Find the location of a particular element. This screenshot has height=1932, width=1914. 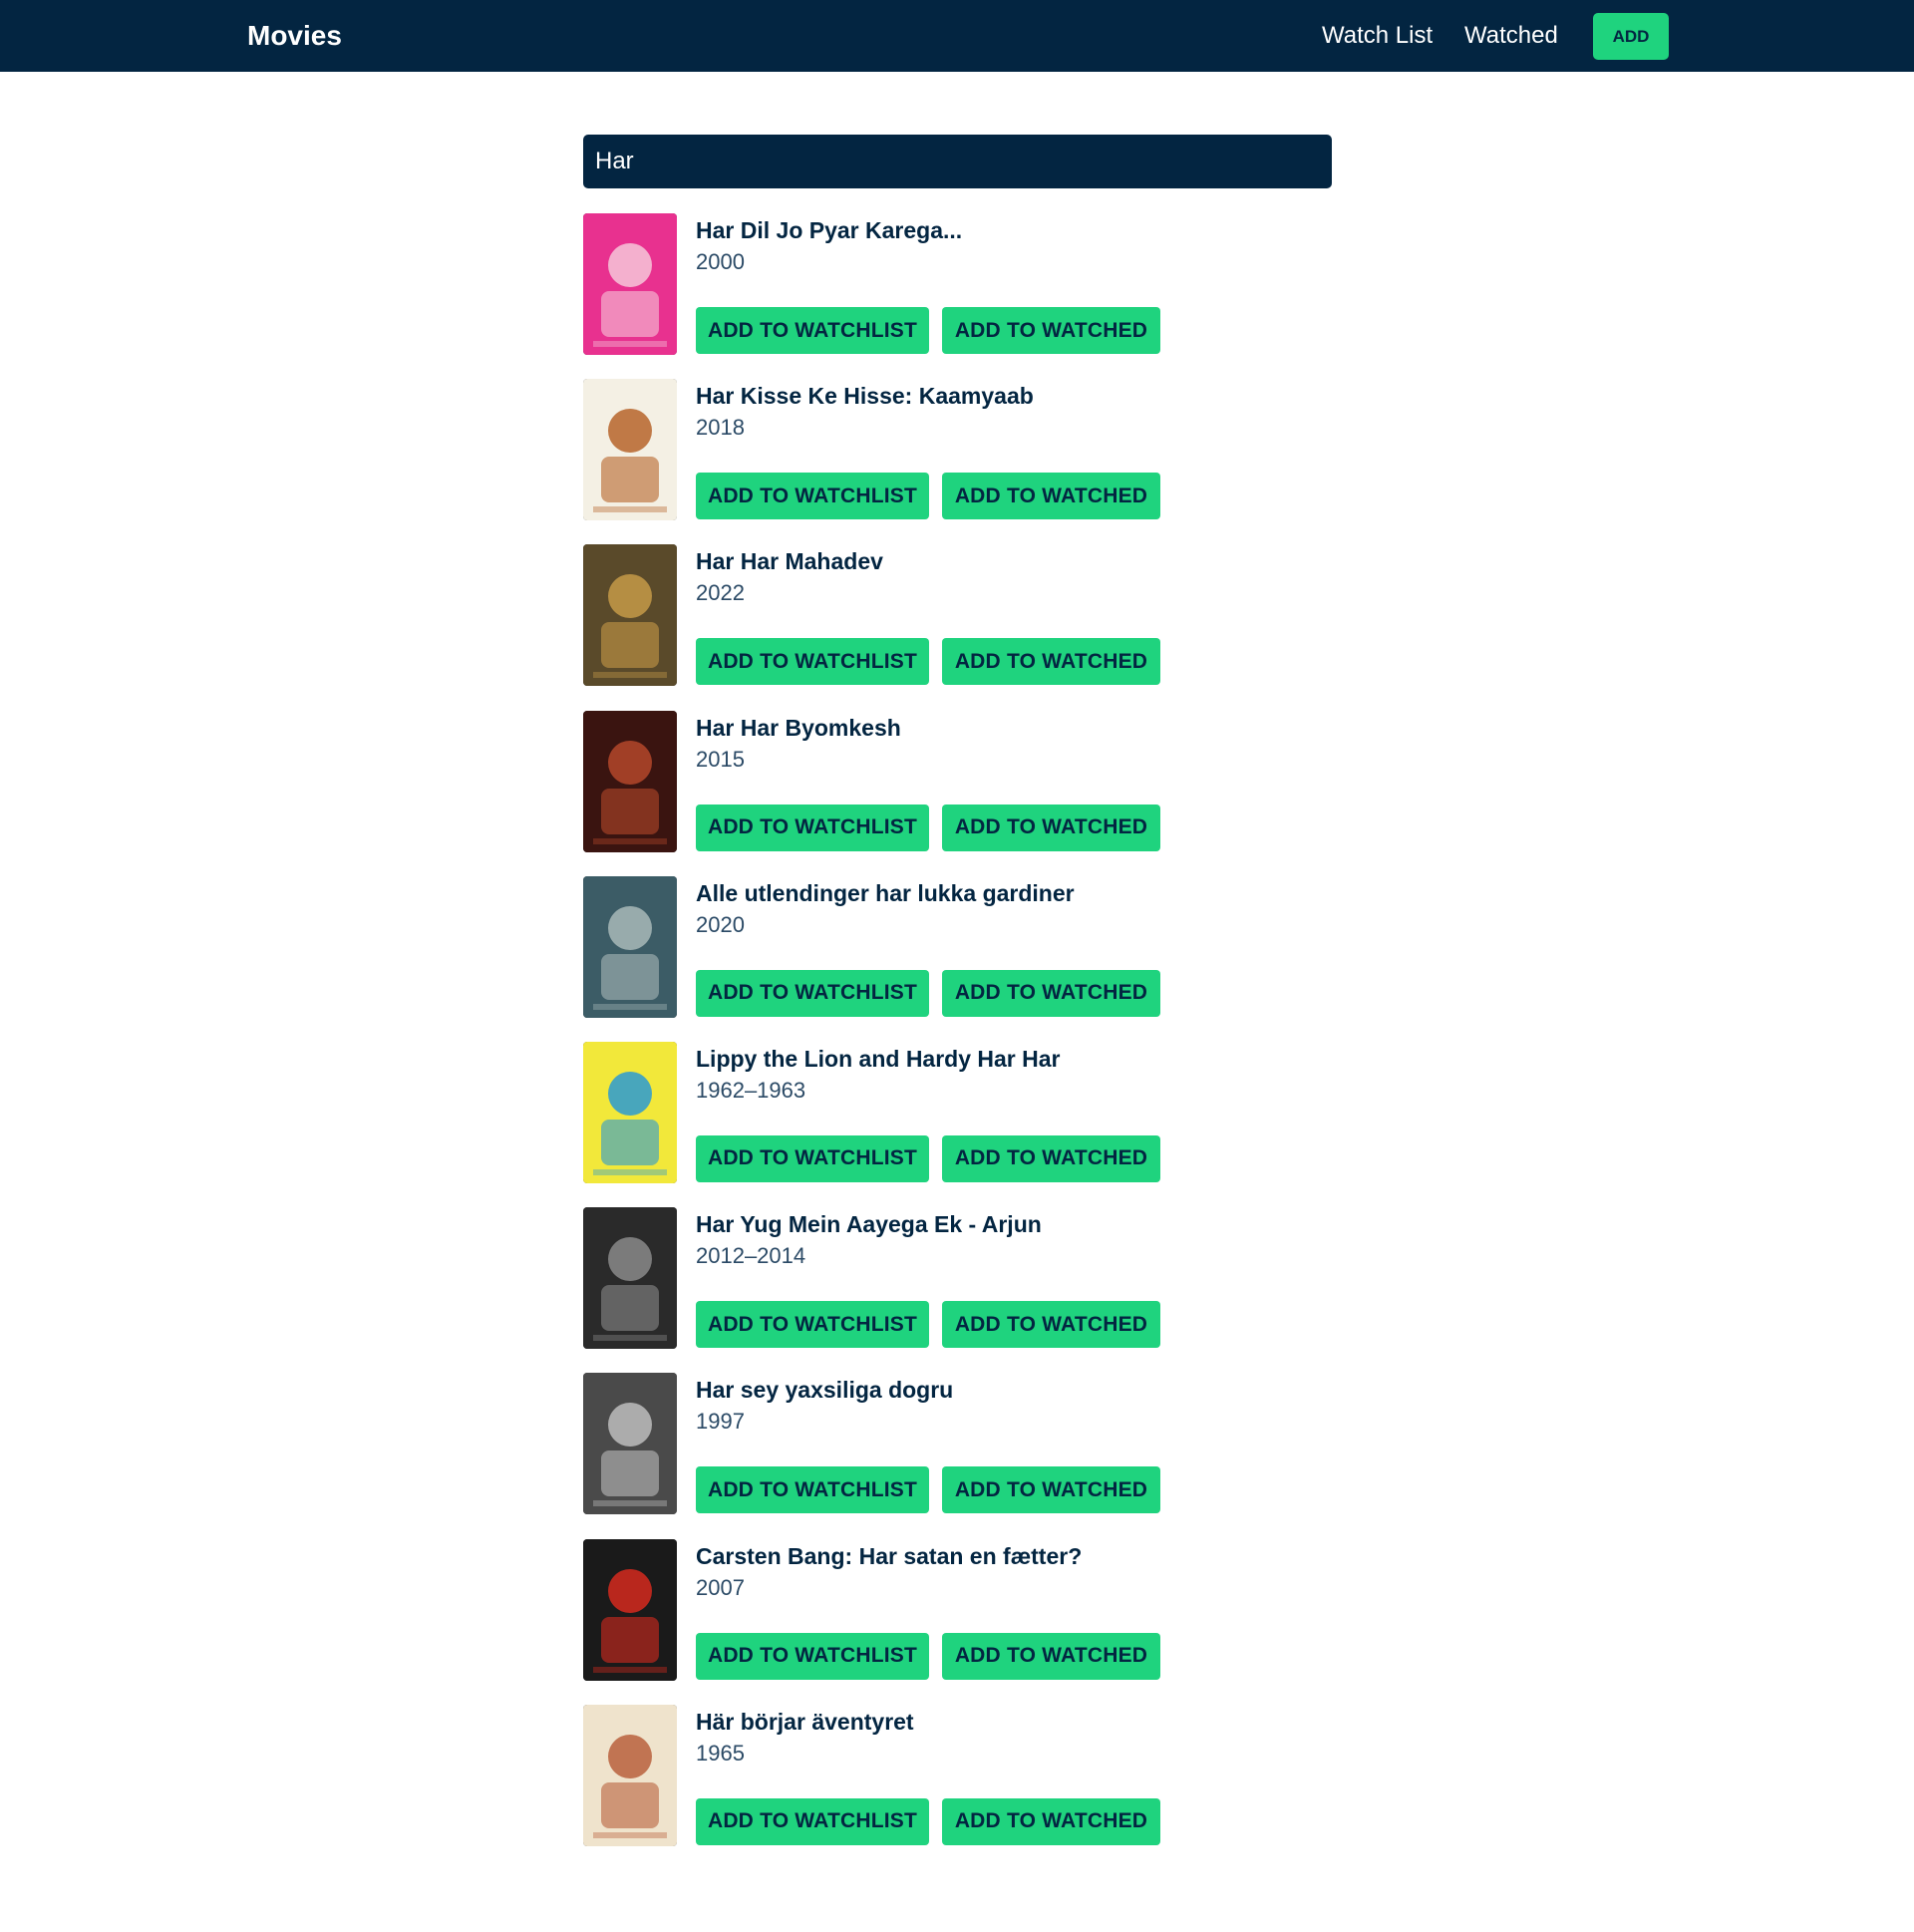

movie-year: 2007 is located at coordinates (720, 1587).